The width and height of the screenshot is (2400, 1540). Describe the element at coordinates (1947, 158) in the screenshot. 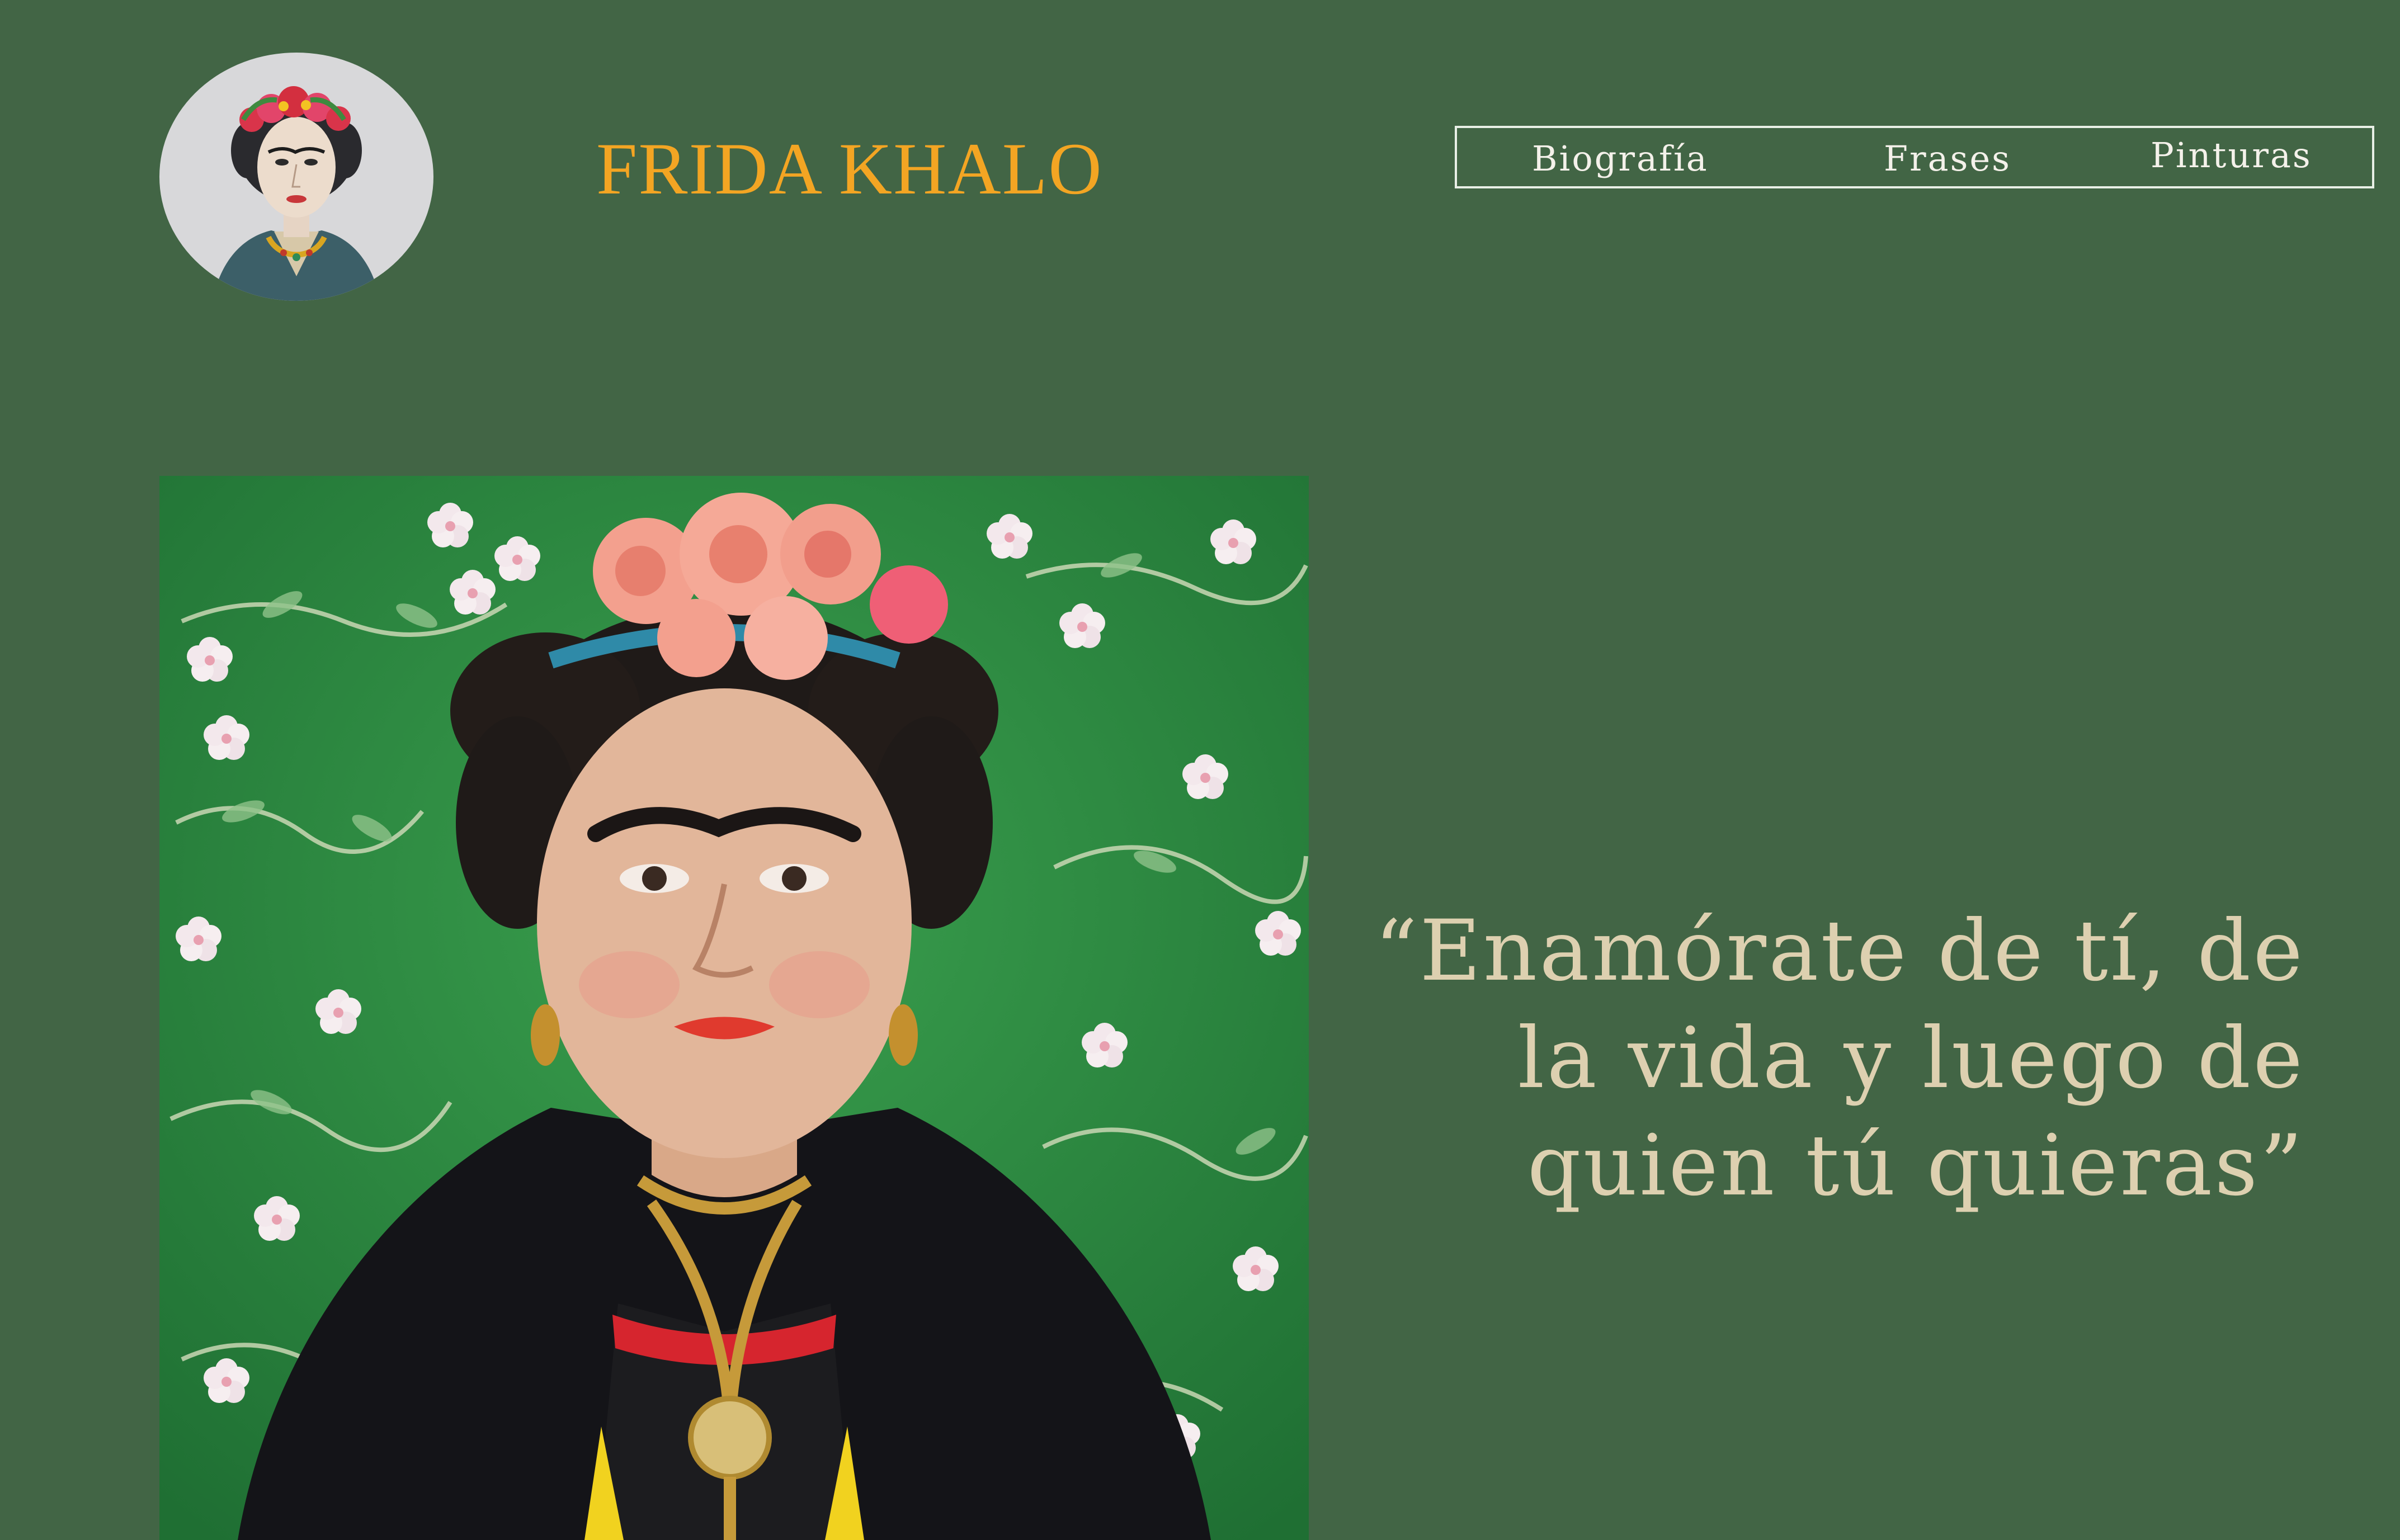

I see `nav-frases: Frases` at that location.